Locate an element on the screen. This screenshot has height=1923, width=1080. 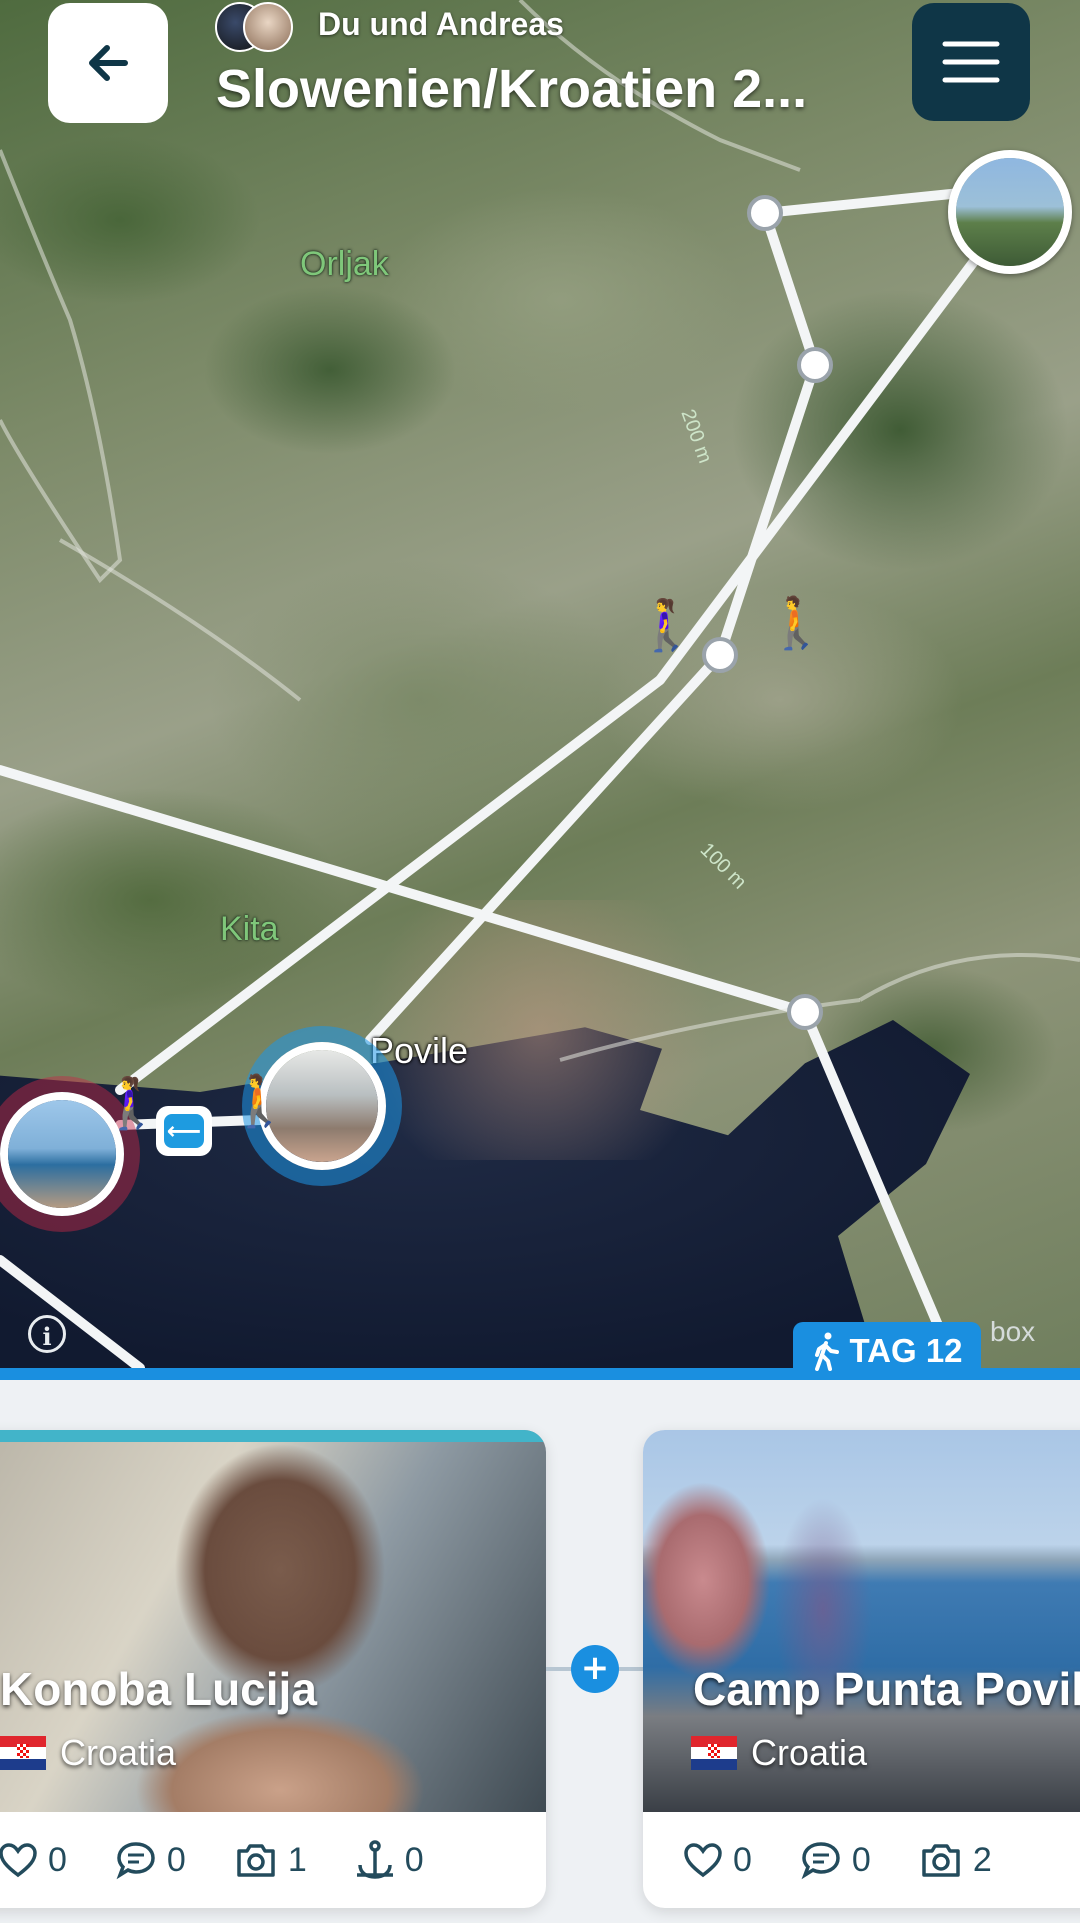
photos-count: 1 is located at coordinates (297, 1859).